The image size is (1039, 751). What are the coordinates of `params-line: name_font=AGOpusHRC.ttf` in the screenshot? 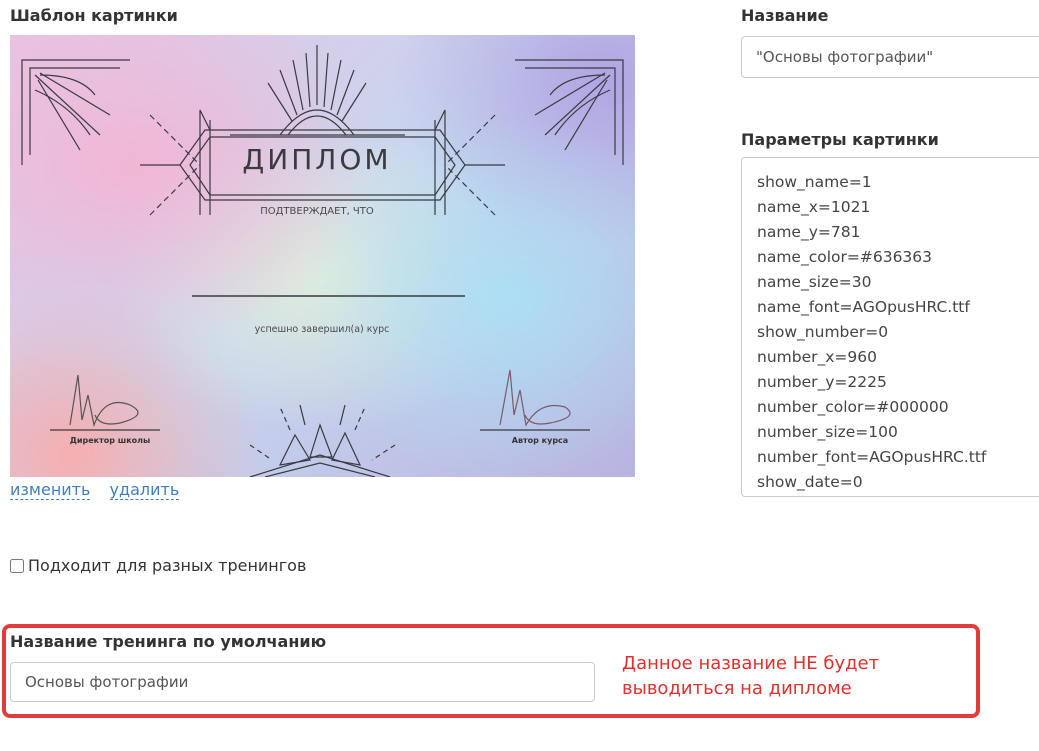 It's located at (863, 307).